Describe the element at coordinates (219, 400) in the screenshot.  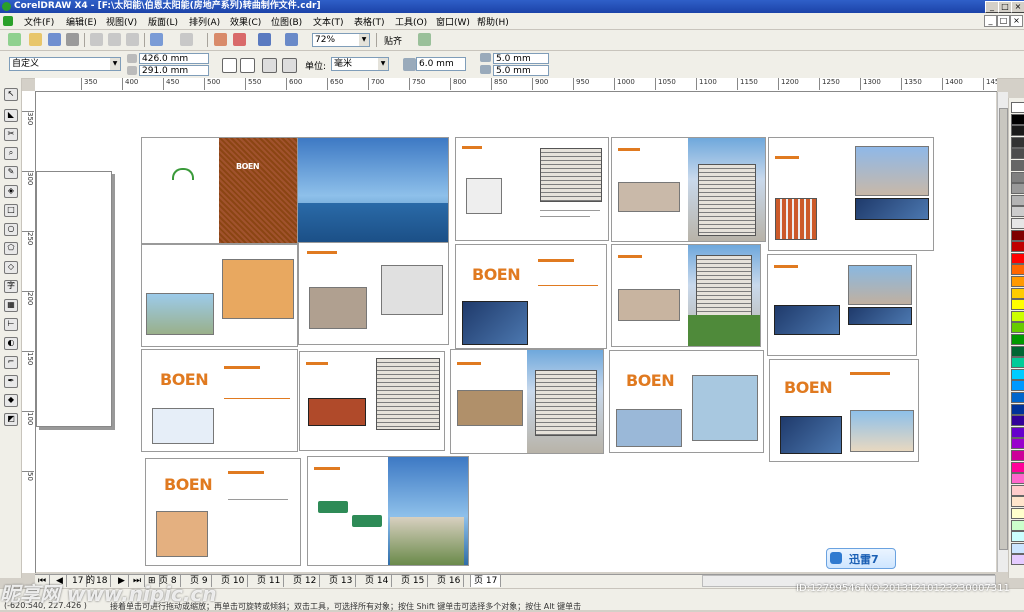
I see `brochure-spread-9: BOEN` at that location.